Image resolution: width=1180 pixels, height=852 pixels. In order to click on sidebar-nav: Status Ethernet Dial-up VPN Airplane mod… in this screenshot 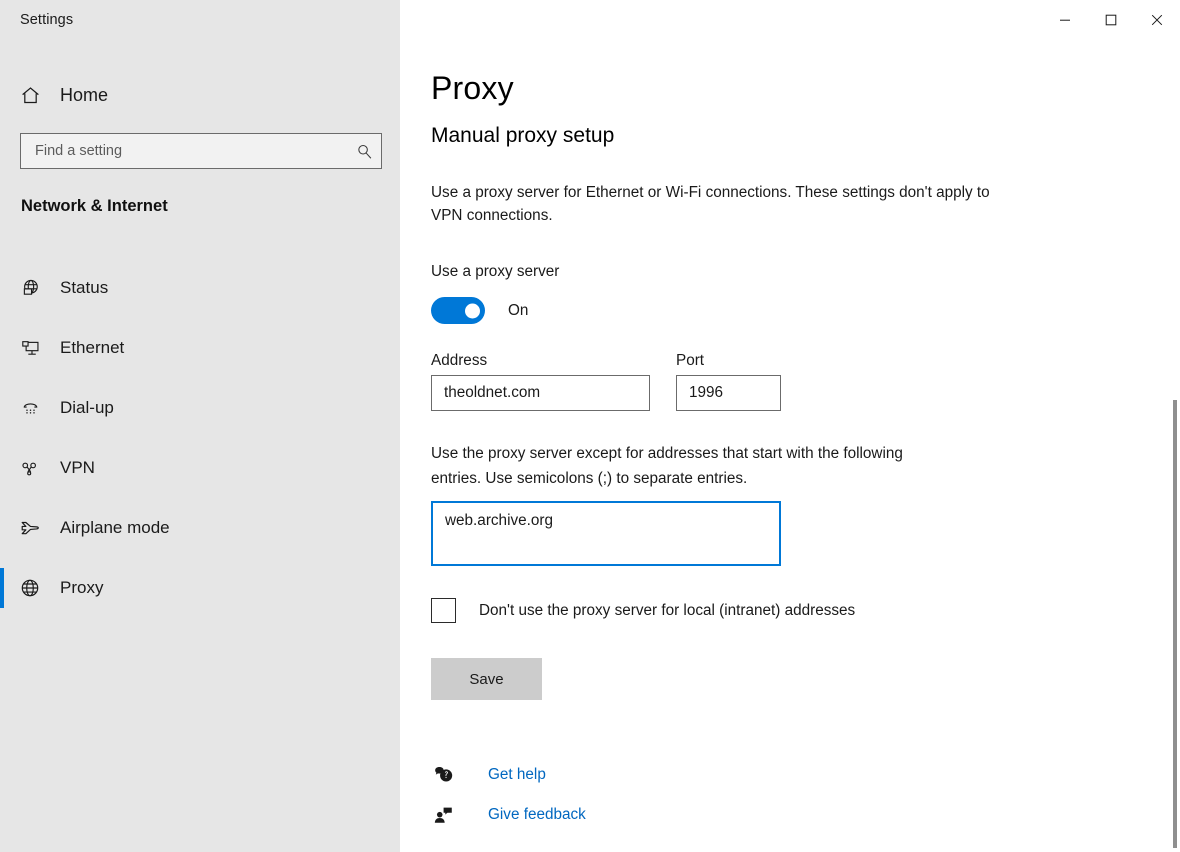, I will do `click(200, 438)`.